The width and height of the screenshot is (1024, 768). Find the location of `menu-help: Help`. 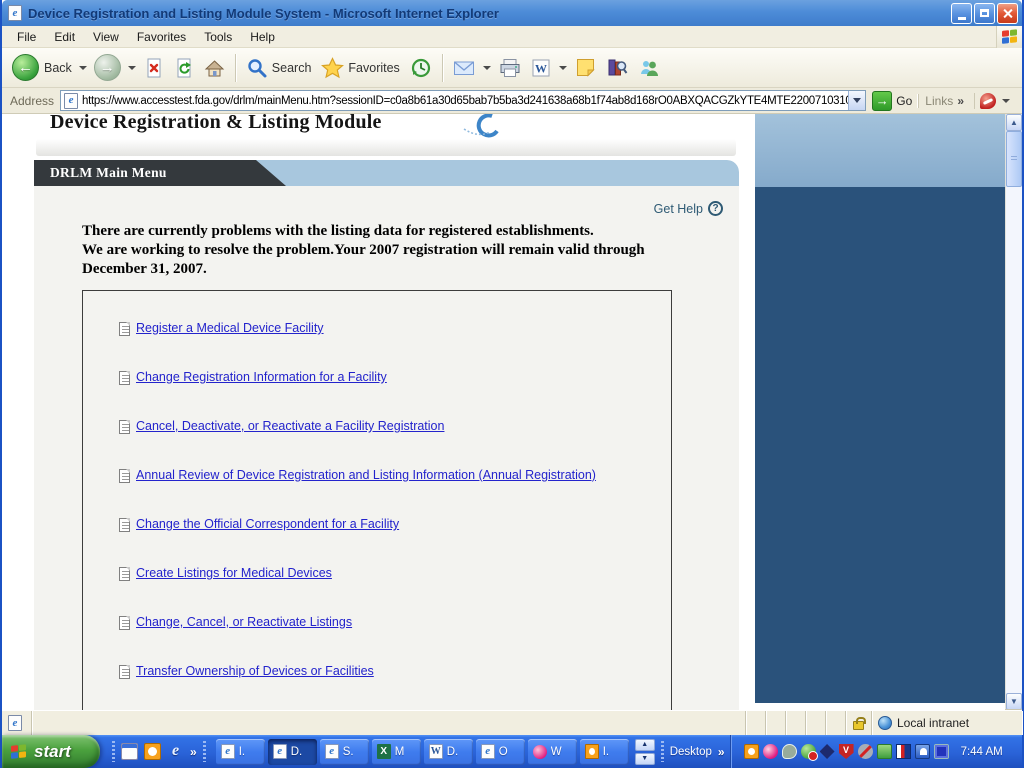

menu-help: Help is located at coordinates (262, 37).